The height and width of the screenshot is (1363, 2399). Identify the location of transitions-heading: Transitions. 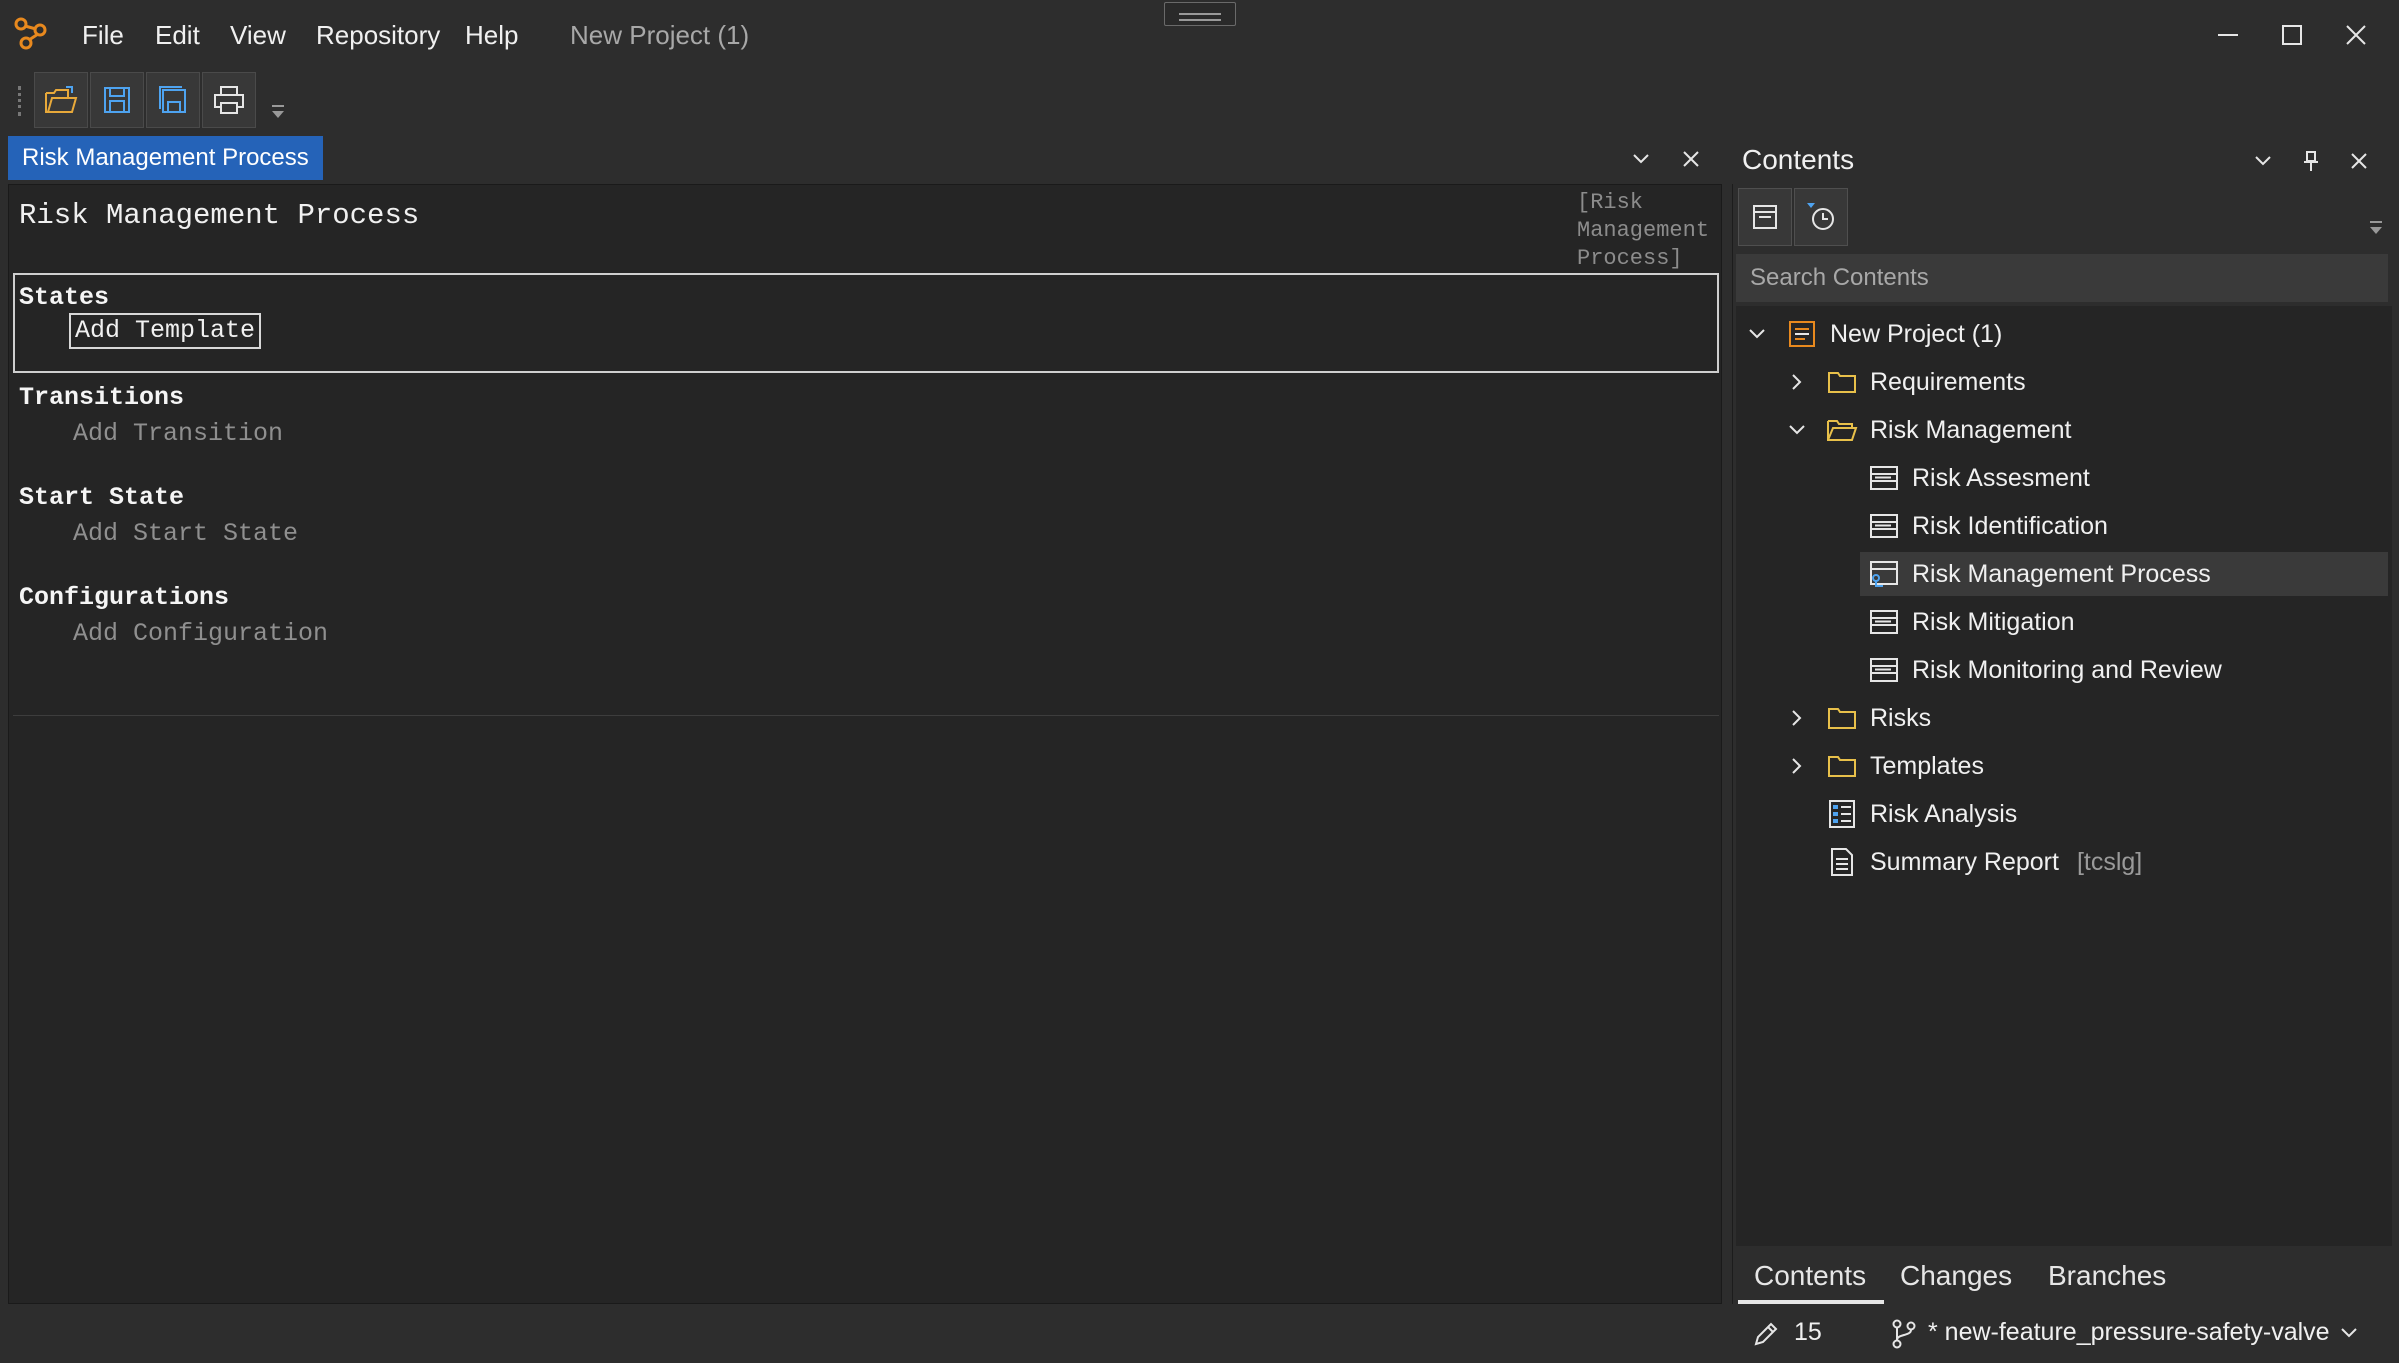
(102, 397).